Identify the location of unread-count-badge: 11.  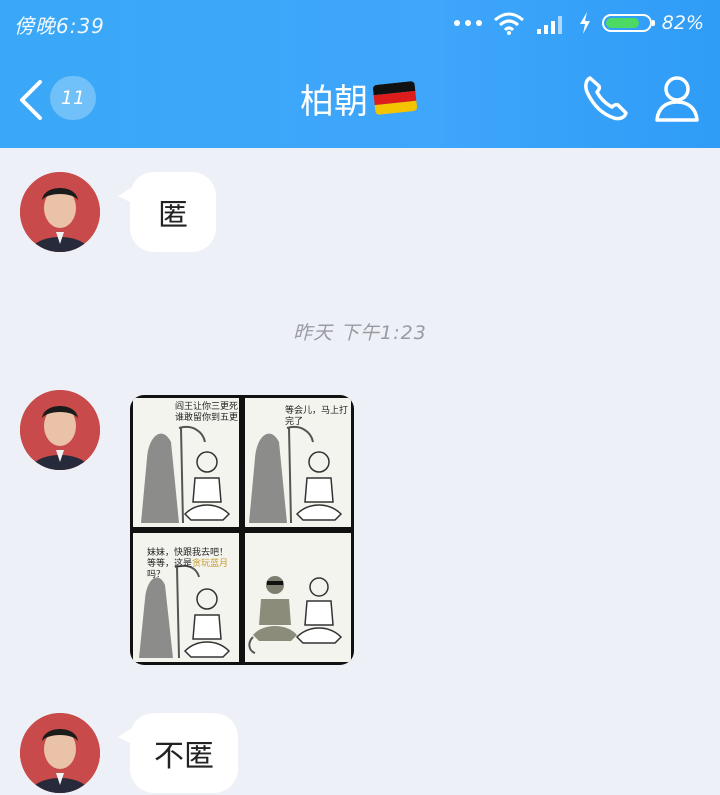
(73, 98).